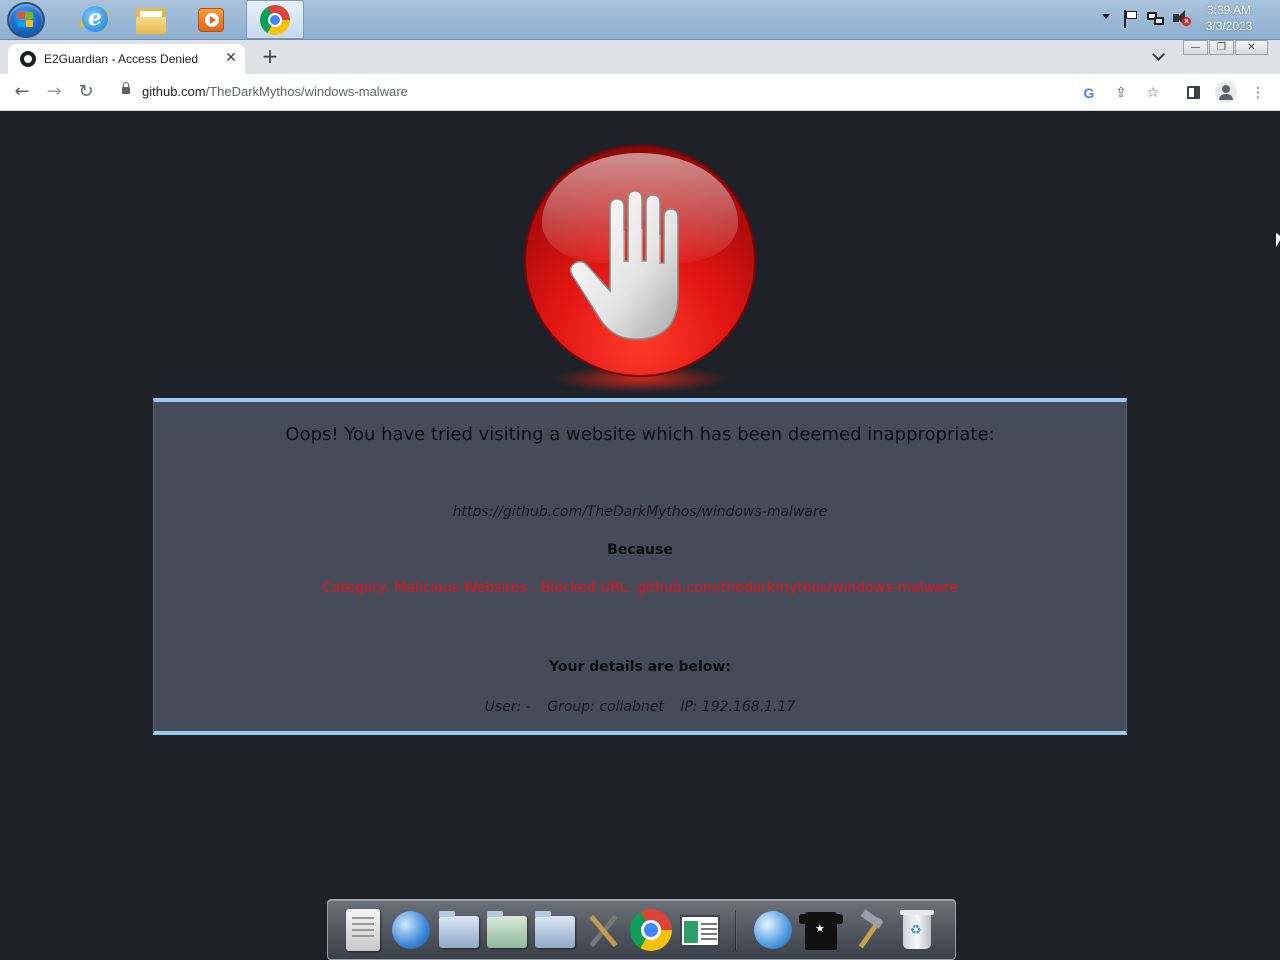 The image size is (1280, 960). Describe the element at coordinates (363, 930) in the screenshot. I see `text-editor-icon` at that location.